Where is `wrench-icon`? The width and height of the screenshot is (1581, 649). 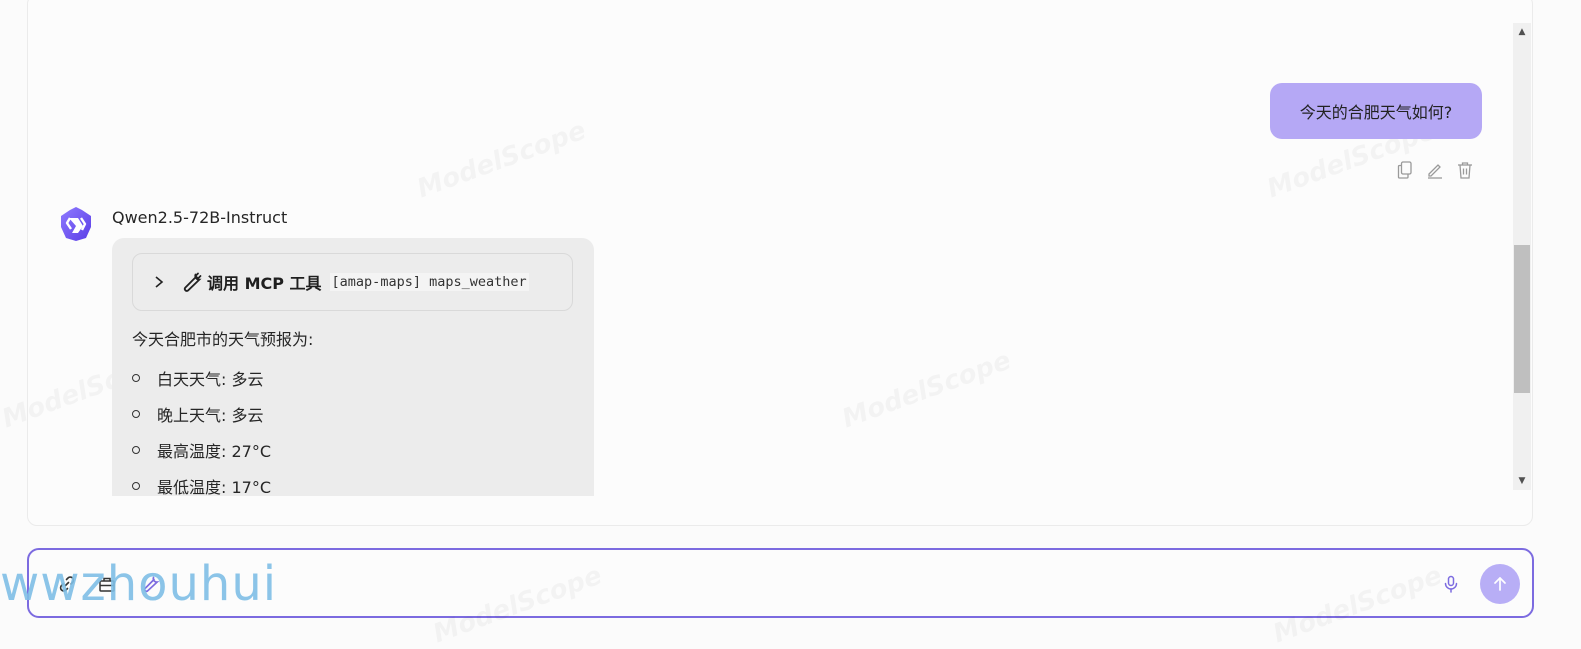
wrench-icon is located at coordinates (192, 282).